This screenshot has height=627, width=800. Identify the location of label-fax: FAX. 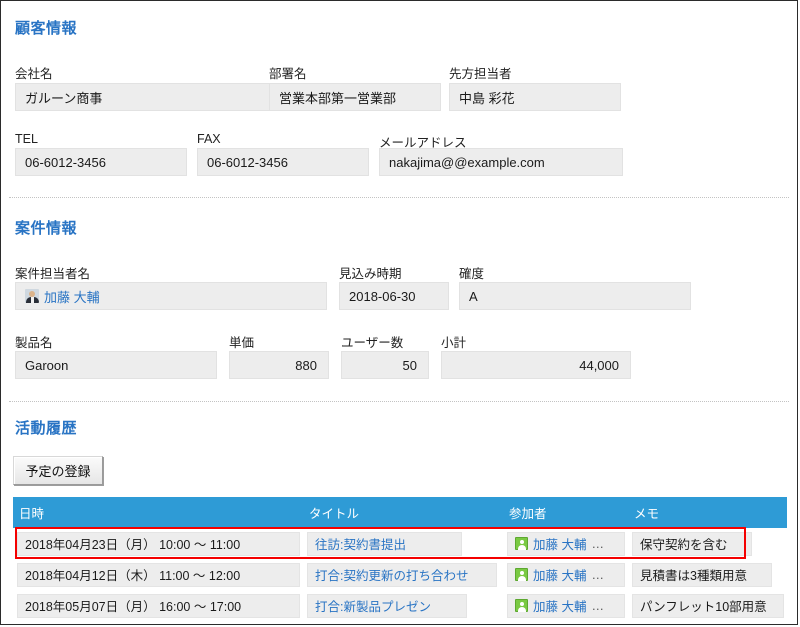
(209, 139).